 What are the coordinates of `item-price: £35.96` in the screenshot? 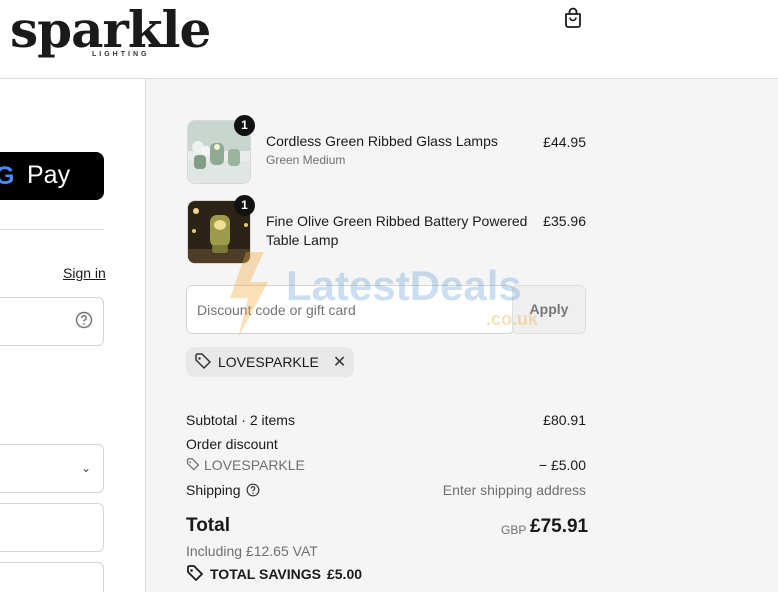 It's located at (564, 221).